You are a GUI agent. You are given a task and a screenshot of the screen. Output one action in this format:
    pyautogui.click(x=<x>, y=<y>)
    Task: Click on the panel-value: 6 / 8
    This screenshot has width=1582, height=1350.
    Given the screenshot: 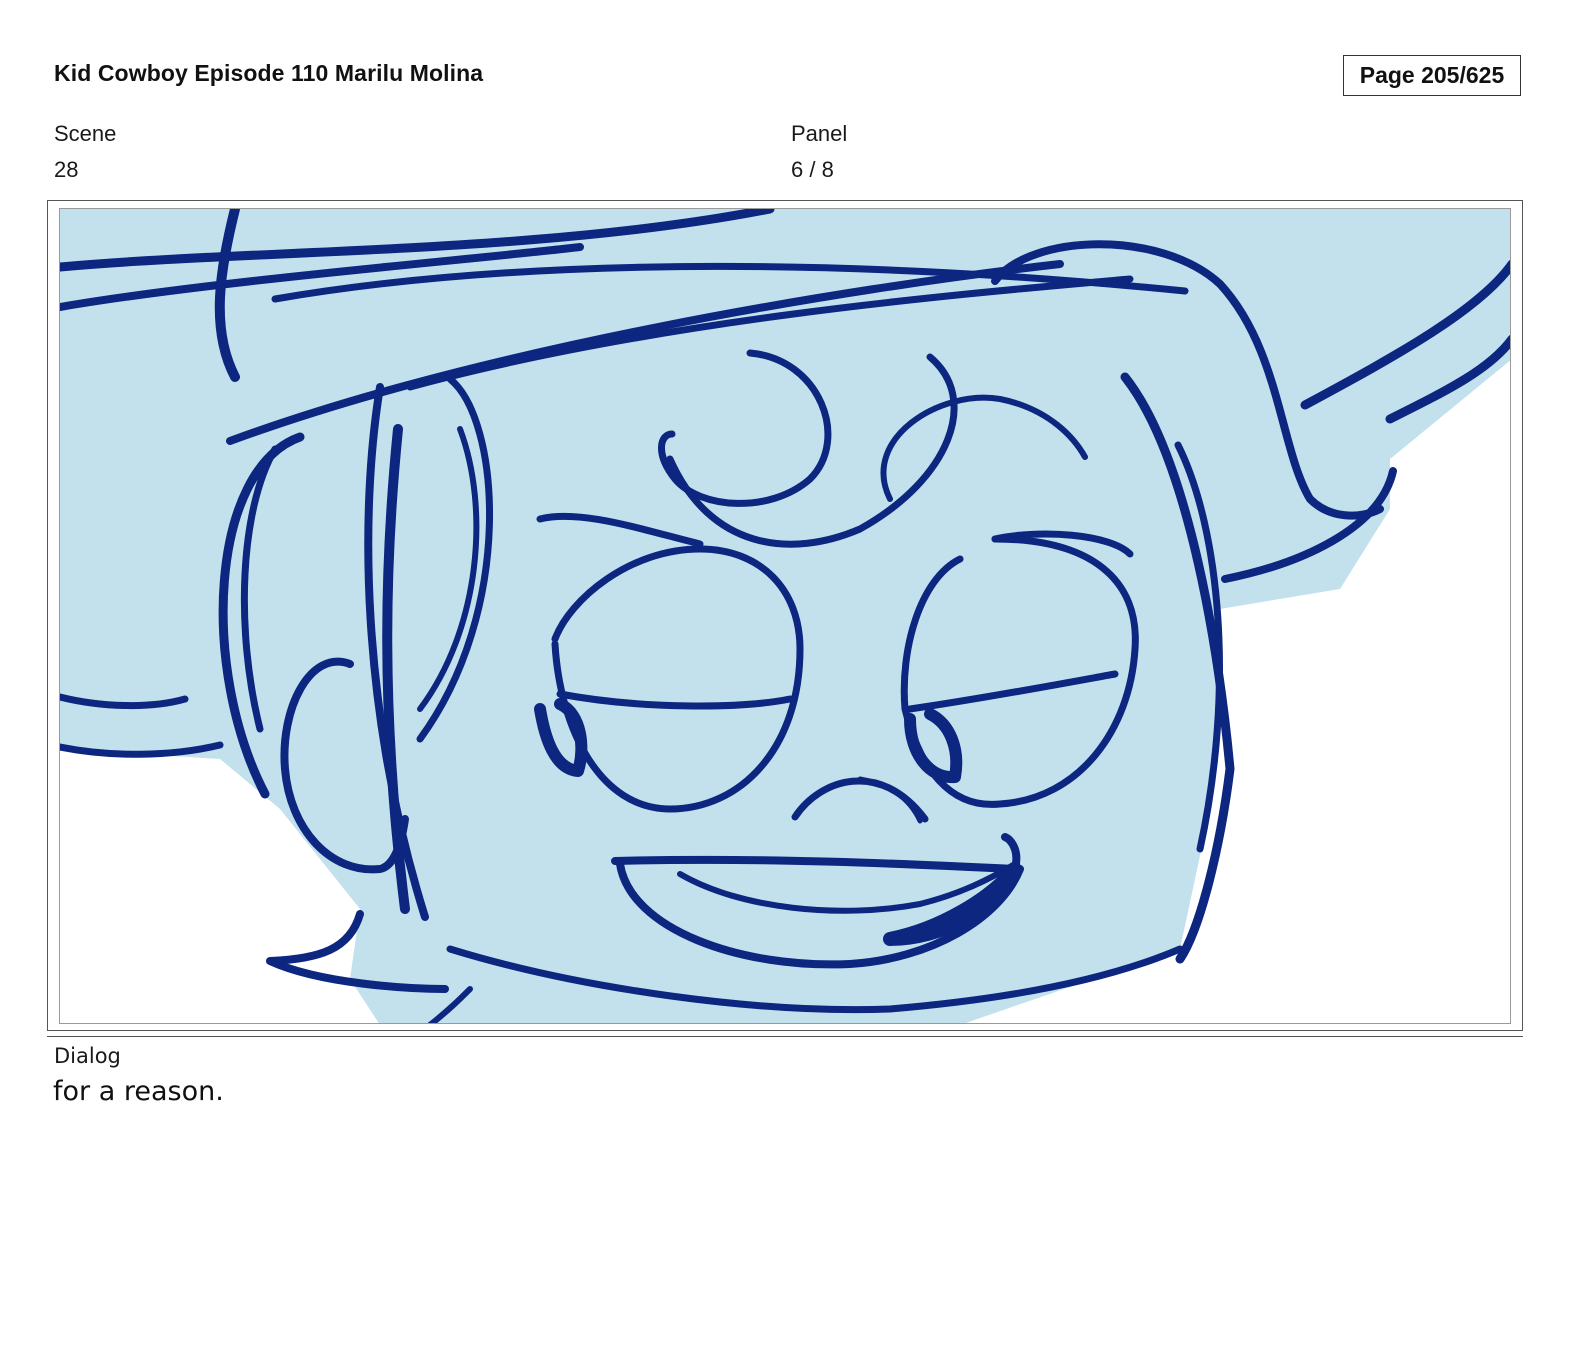 What is the action you would take?
    pyautogui.click(x=812, y=169)
    